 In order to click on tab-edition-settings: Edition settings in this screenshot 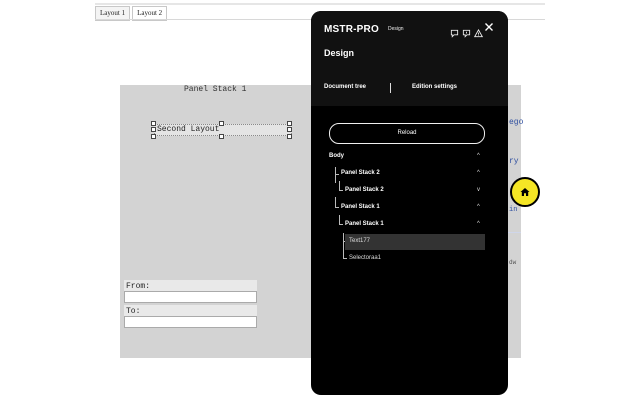, I will do `click(434, 87)`.